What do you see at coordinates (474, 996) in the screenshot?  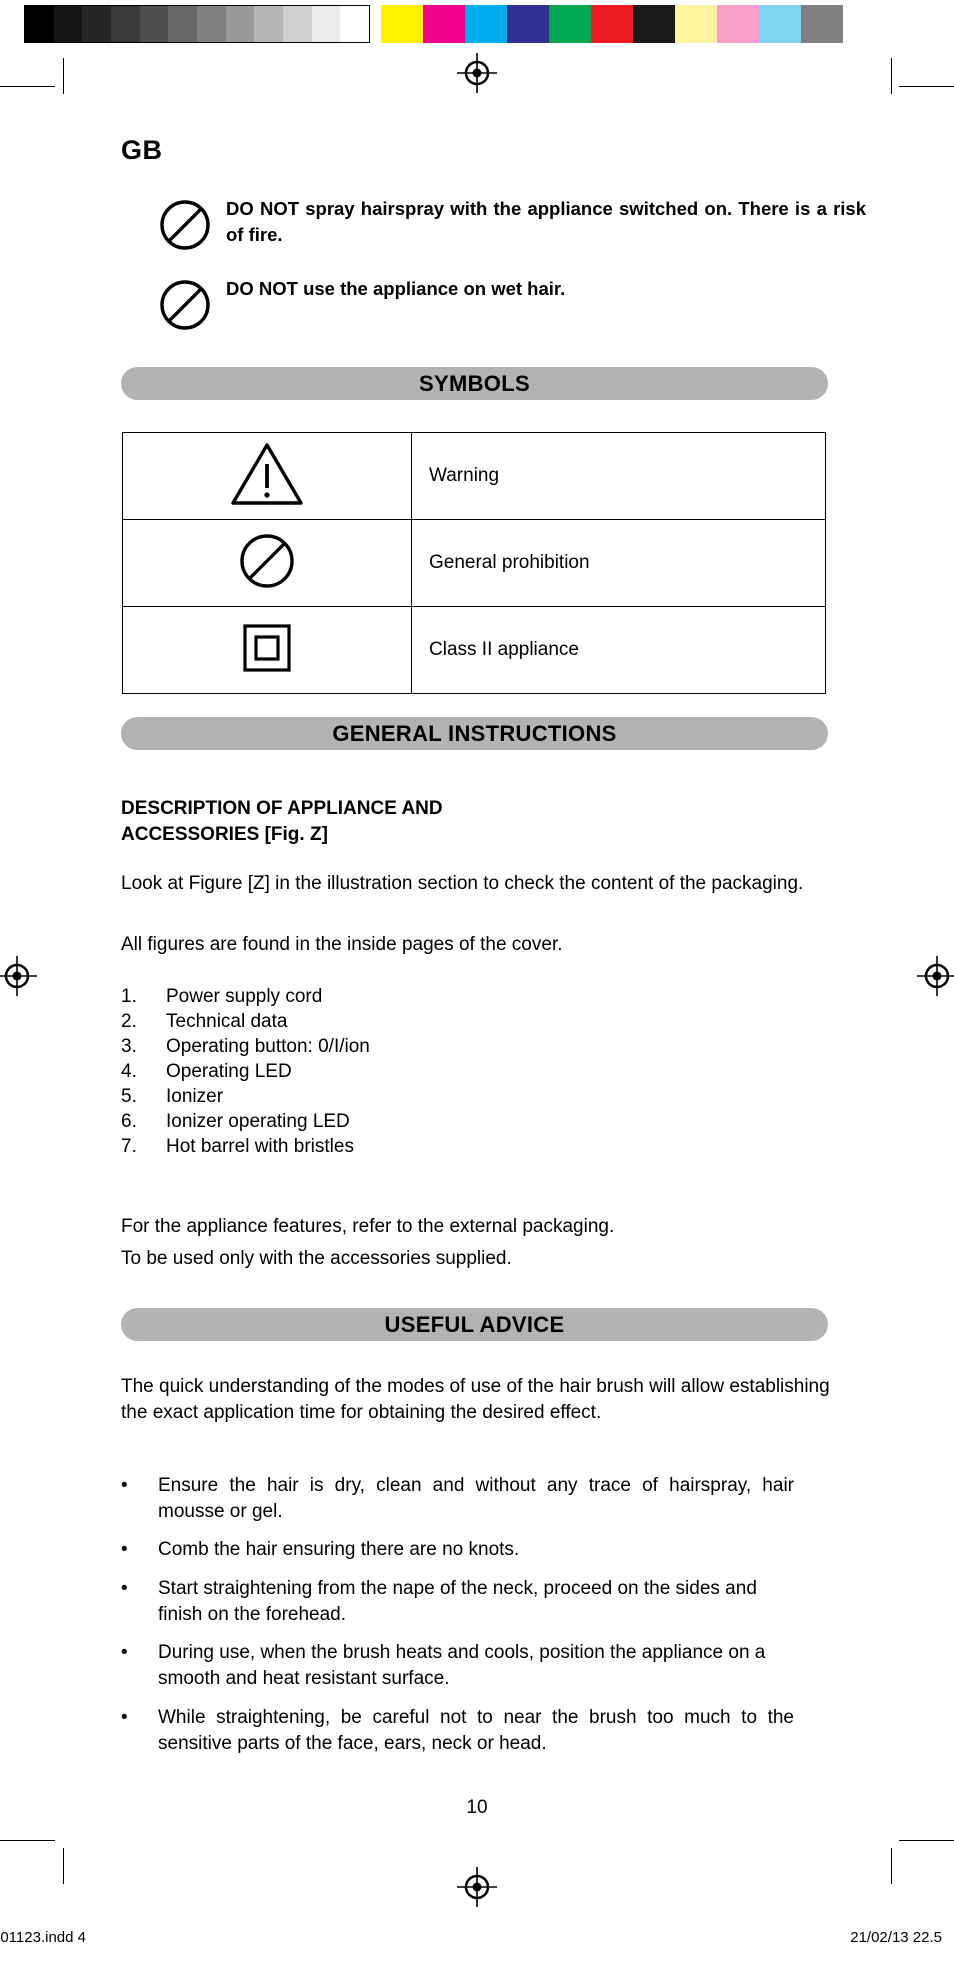 I see `list-item: 1. Power supply cord` at bounding box center [474, 996].